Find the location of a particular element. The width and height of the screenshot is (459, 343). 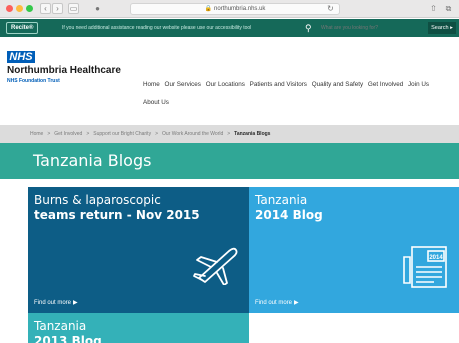

breadcrumb-item: Our Work Around the World is located at coordinates (192, 134).